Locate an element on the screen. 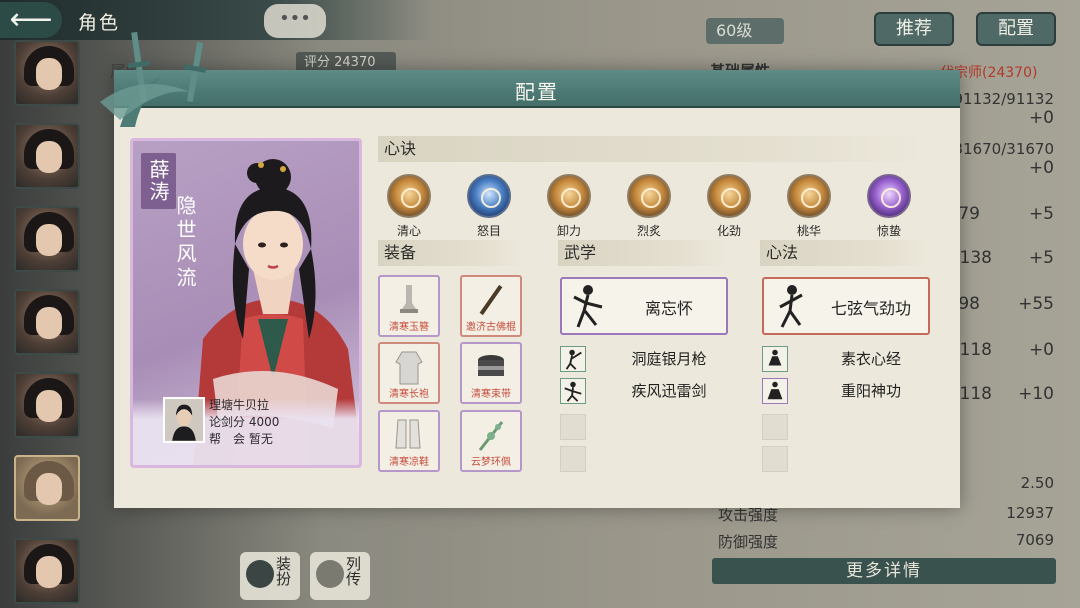  tab-costume: 装扮 is located at coordinates (270, 576).